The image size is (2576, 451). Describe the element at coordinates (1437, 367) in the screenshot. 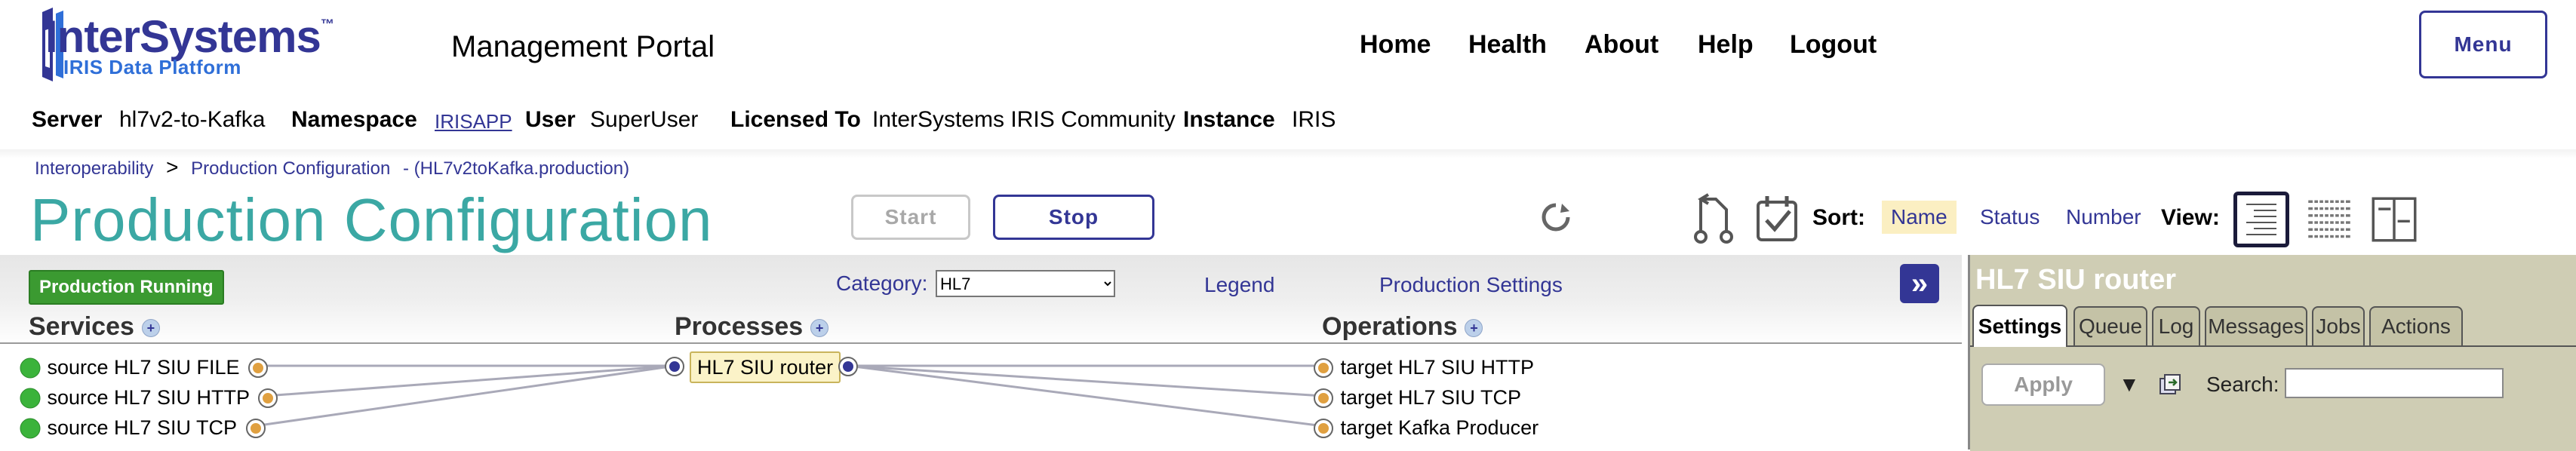

I see `operation-label: target HL7 SIU HTTP` at that location.